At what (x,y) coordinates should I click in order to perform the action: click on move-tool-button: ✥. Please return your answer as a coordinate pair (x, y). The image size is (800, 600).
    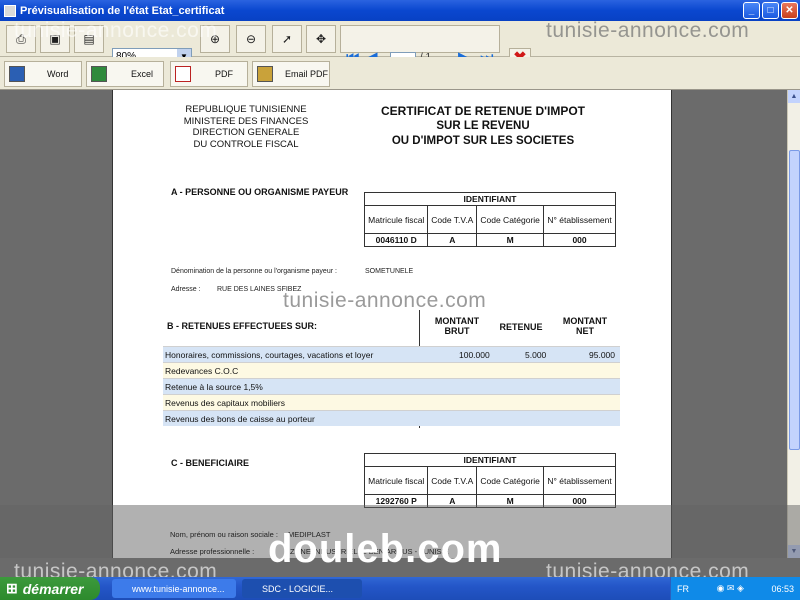
    Looking at the image, I should click on (321, 39).